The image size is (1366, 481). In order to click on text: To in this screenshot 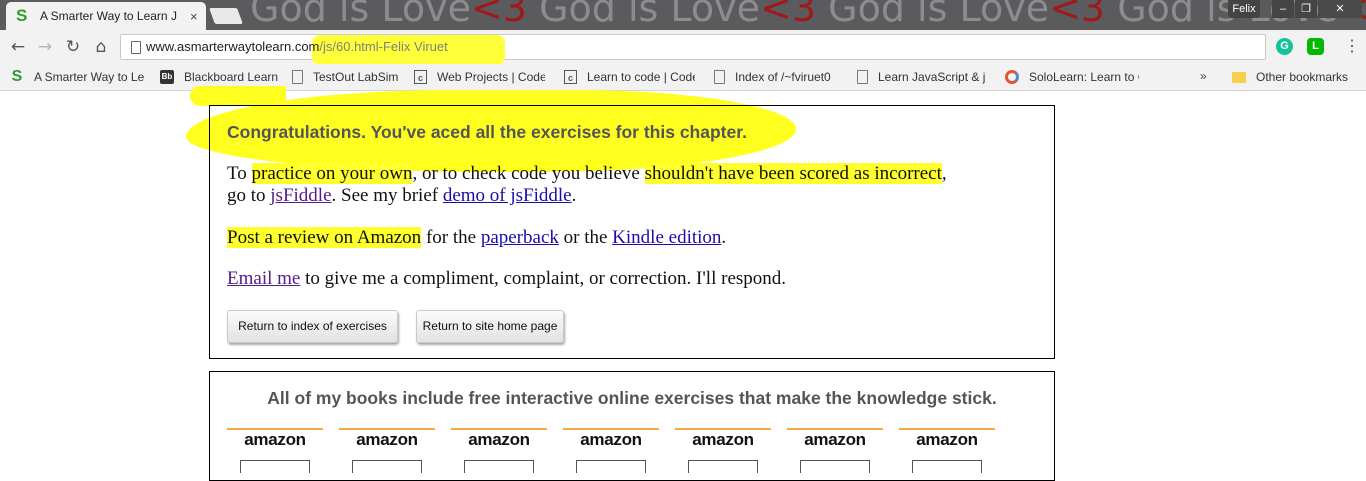, I will do `click(239, 173)`.